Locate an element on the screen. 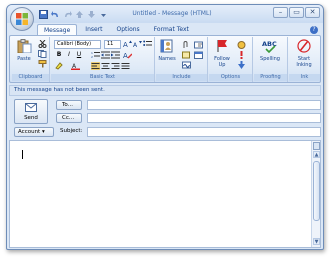 This screenshot has width=331, height=258. minimize-icon: – is located at coordinates (280, 12).